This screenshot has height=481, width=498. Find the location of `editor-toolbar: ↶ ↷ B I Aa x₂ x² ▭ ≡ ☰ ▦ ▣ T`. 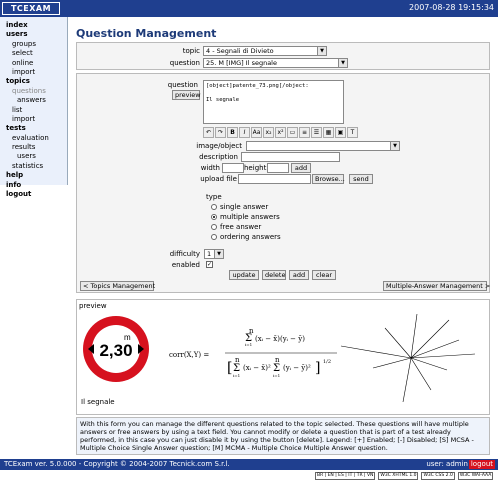

editor-toolbar: ↶ ↷ B I Aa x₂ x² ▭ ≡ ☰ ▦ ▣ T is located at coordinates (280, 133).